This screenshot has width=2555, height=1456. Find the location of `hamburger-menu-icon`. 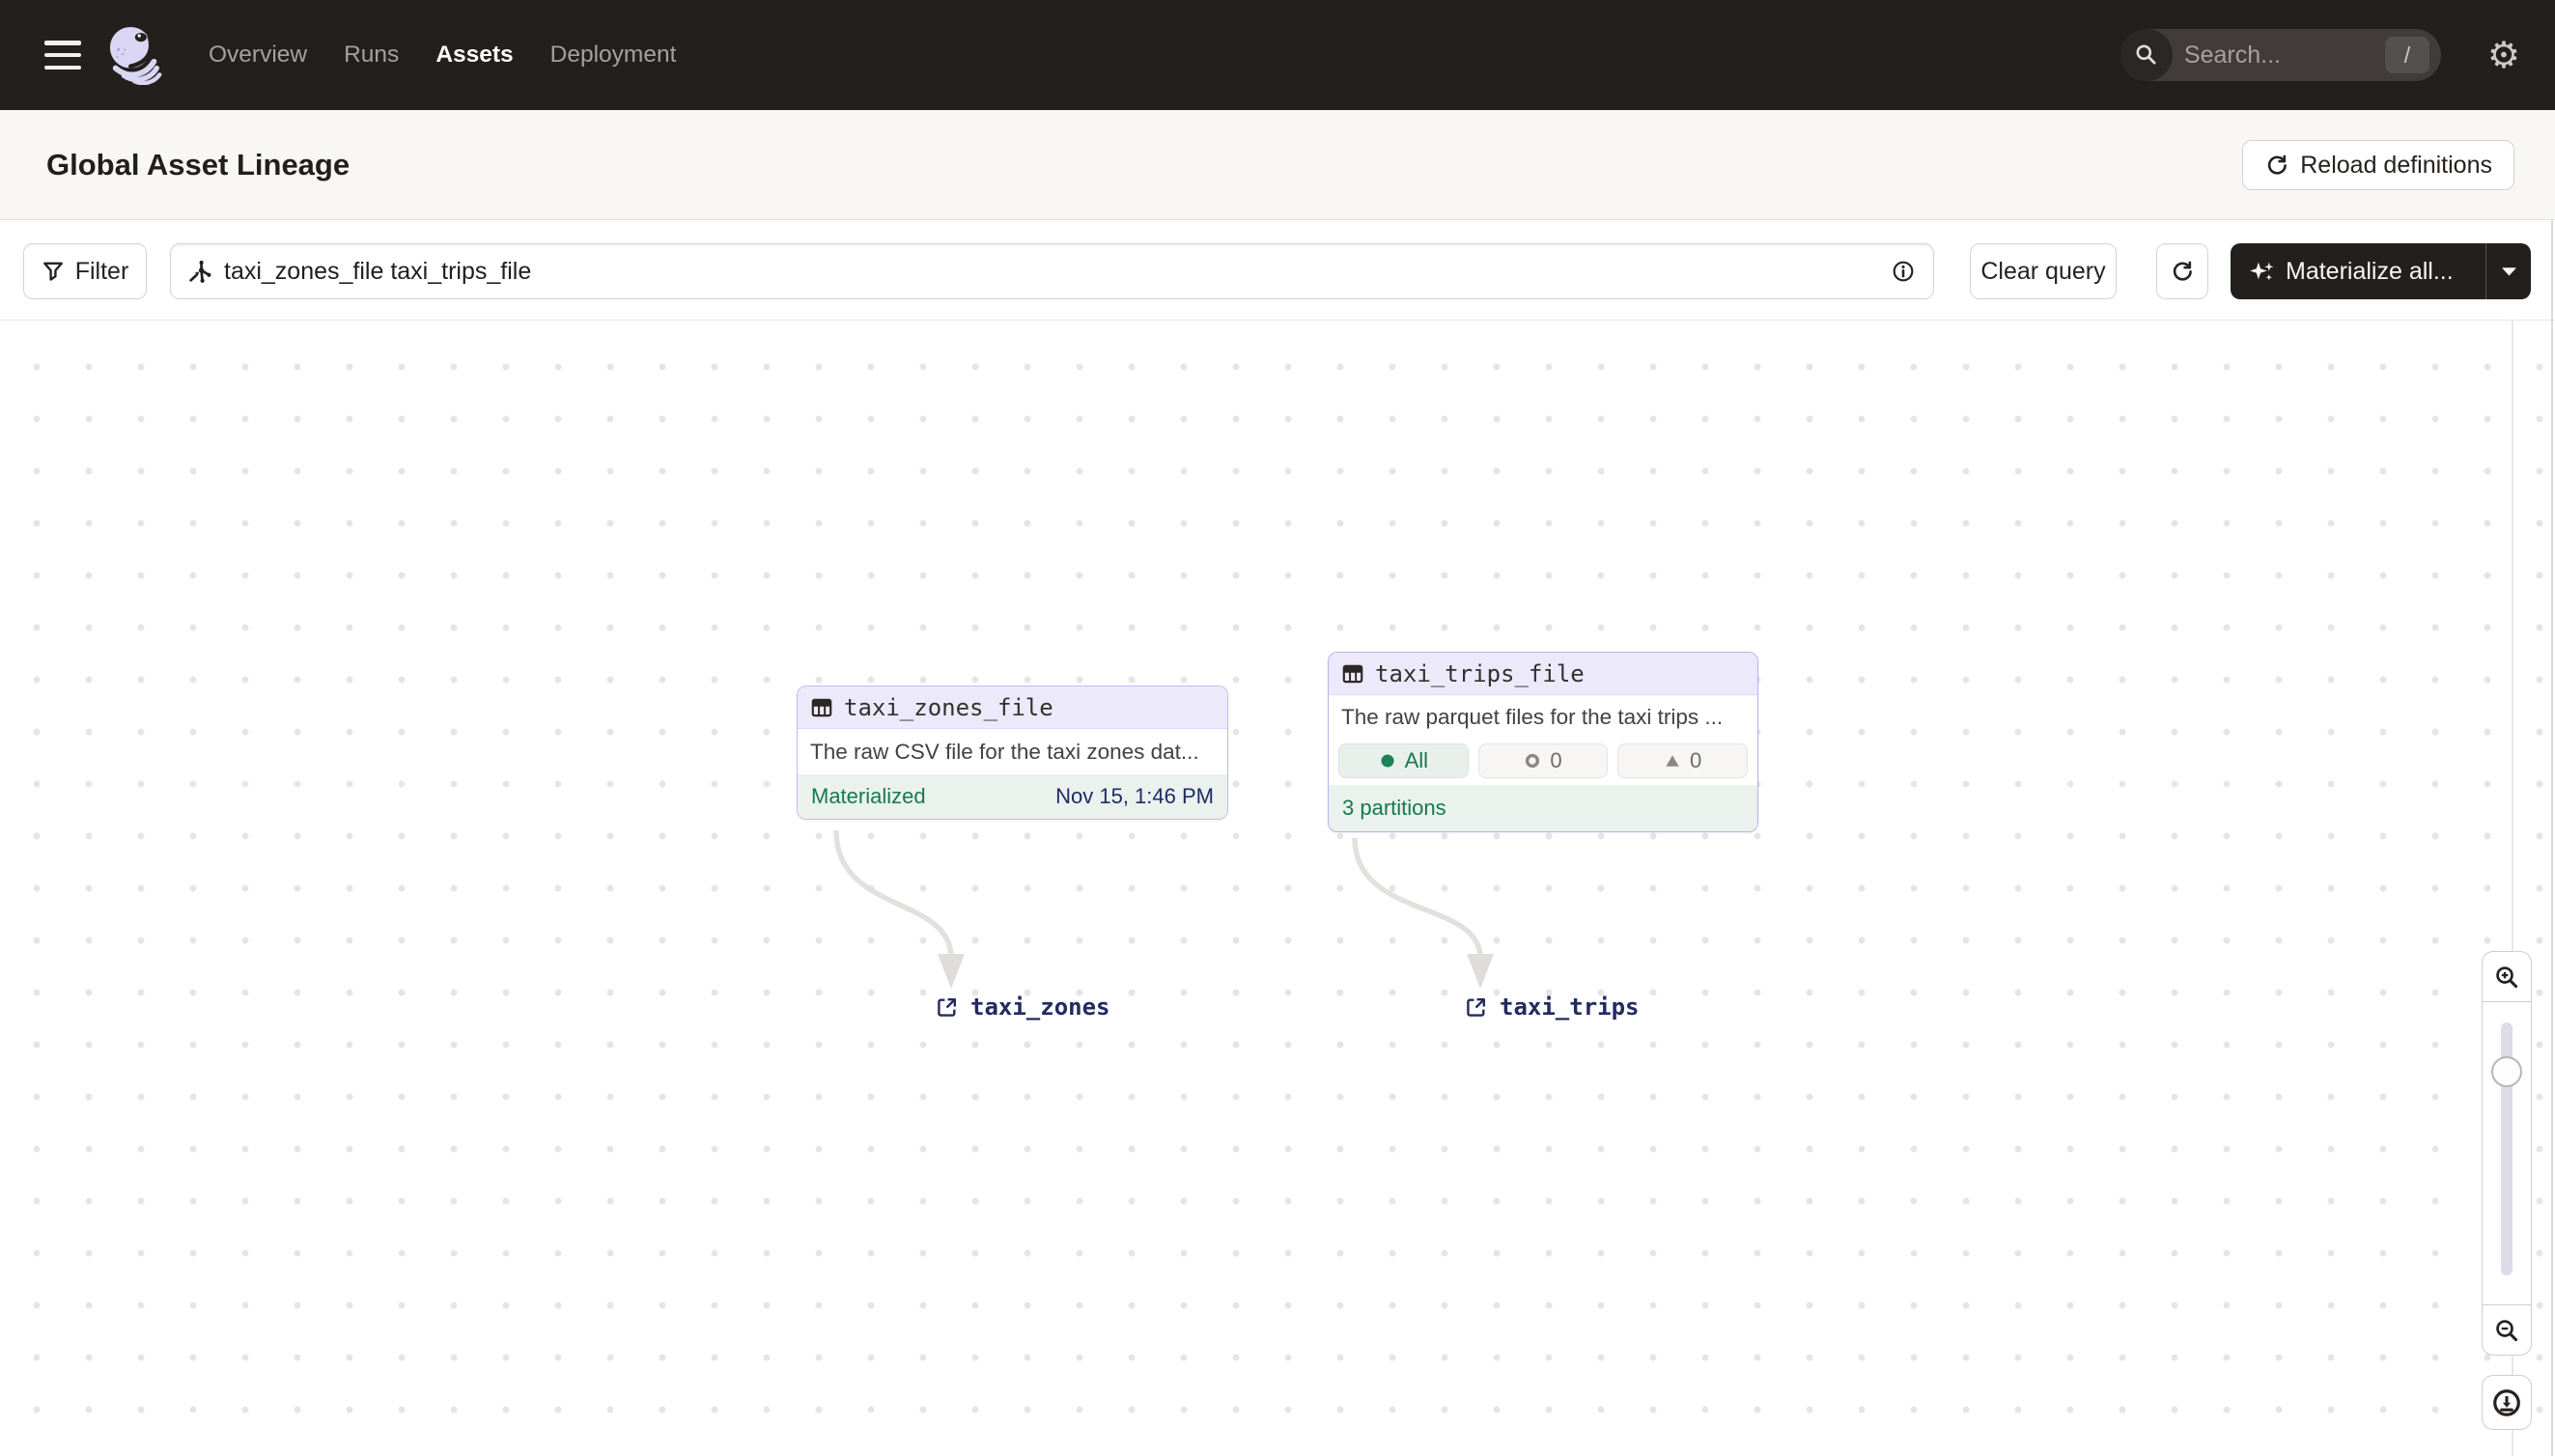

hamburger-menu-icon is located at coordinates (62, 56).